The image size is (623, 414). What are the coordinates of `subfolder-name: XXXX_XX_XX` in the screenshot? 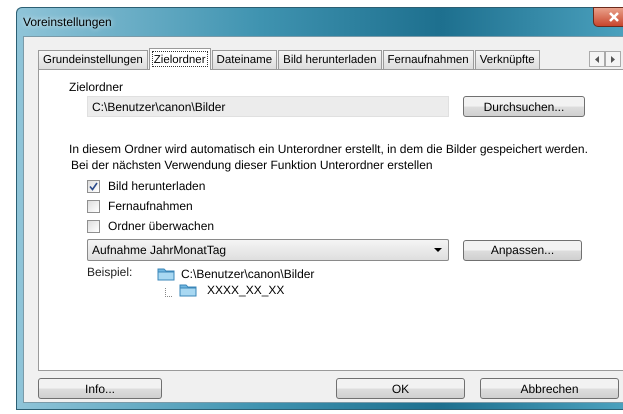 It's located at (245, 290).